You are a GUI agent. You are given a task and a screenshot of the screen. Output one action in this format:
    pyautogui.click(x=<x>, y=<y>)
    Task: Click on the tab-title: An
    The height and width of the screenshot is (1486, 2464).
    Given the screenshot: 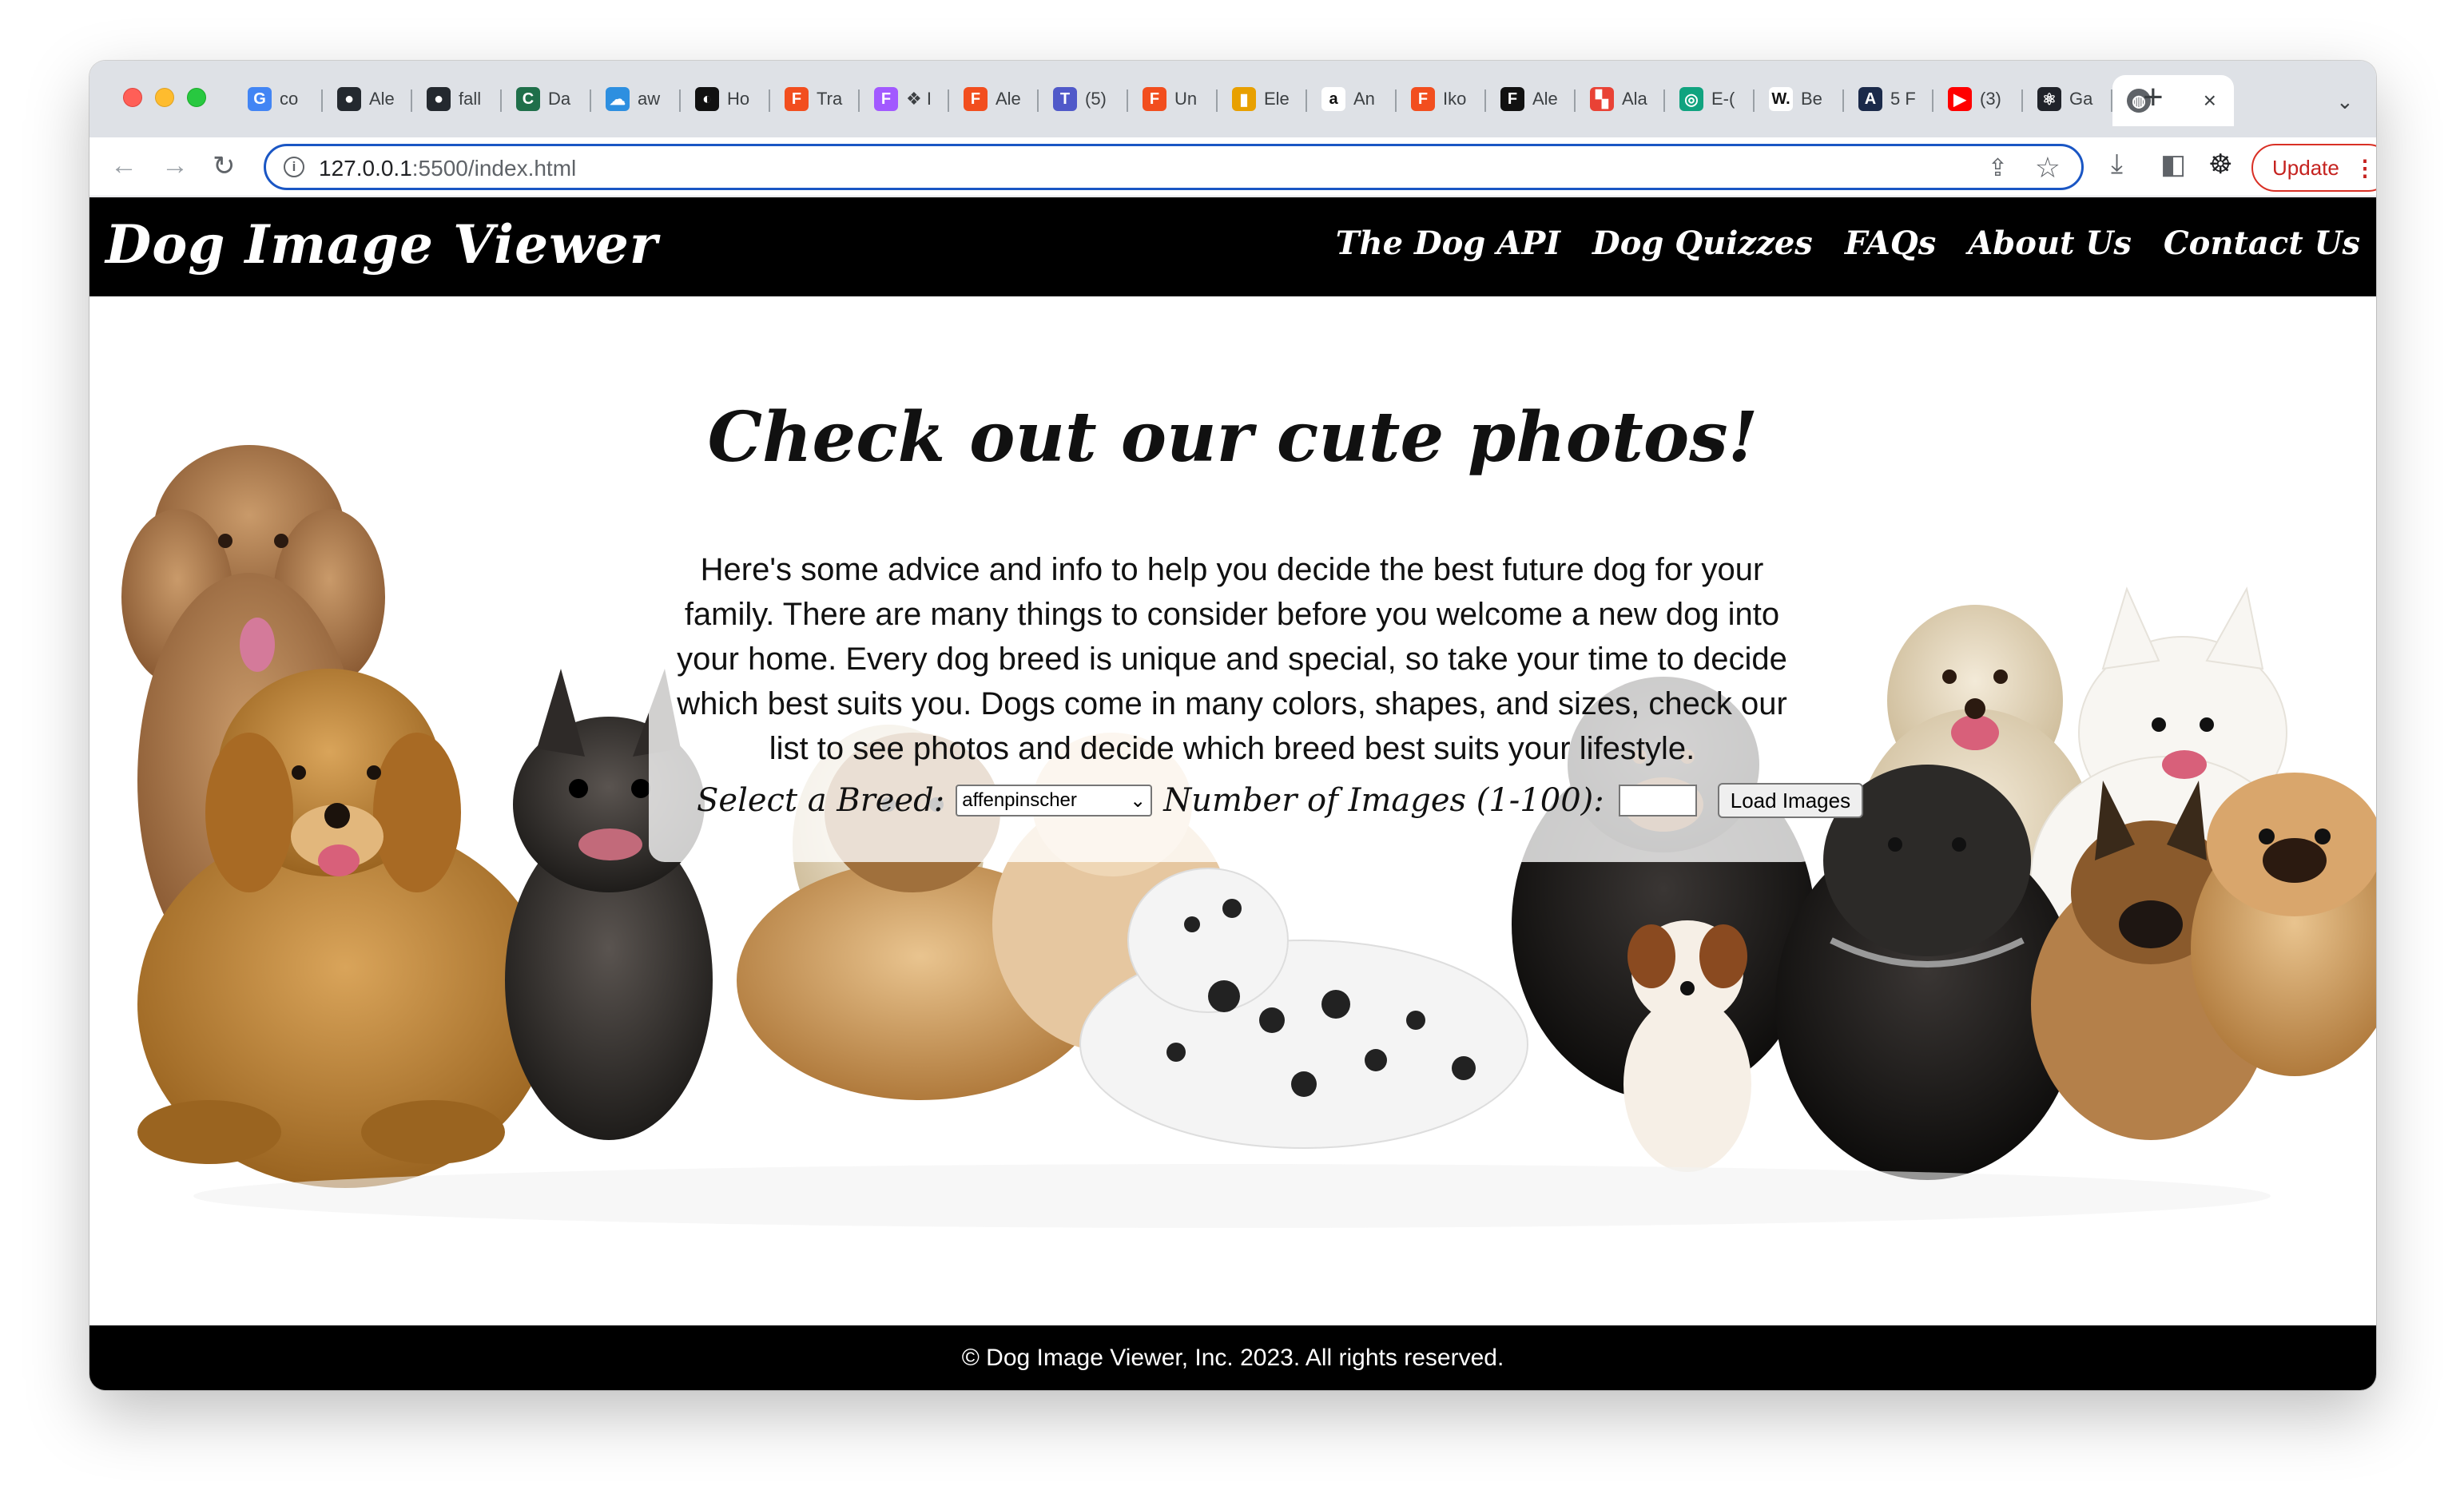 What is the action you would take?
    pyautogui.click(x=1364, y=99)
    